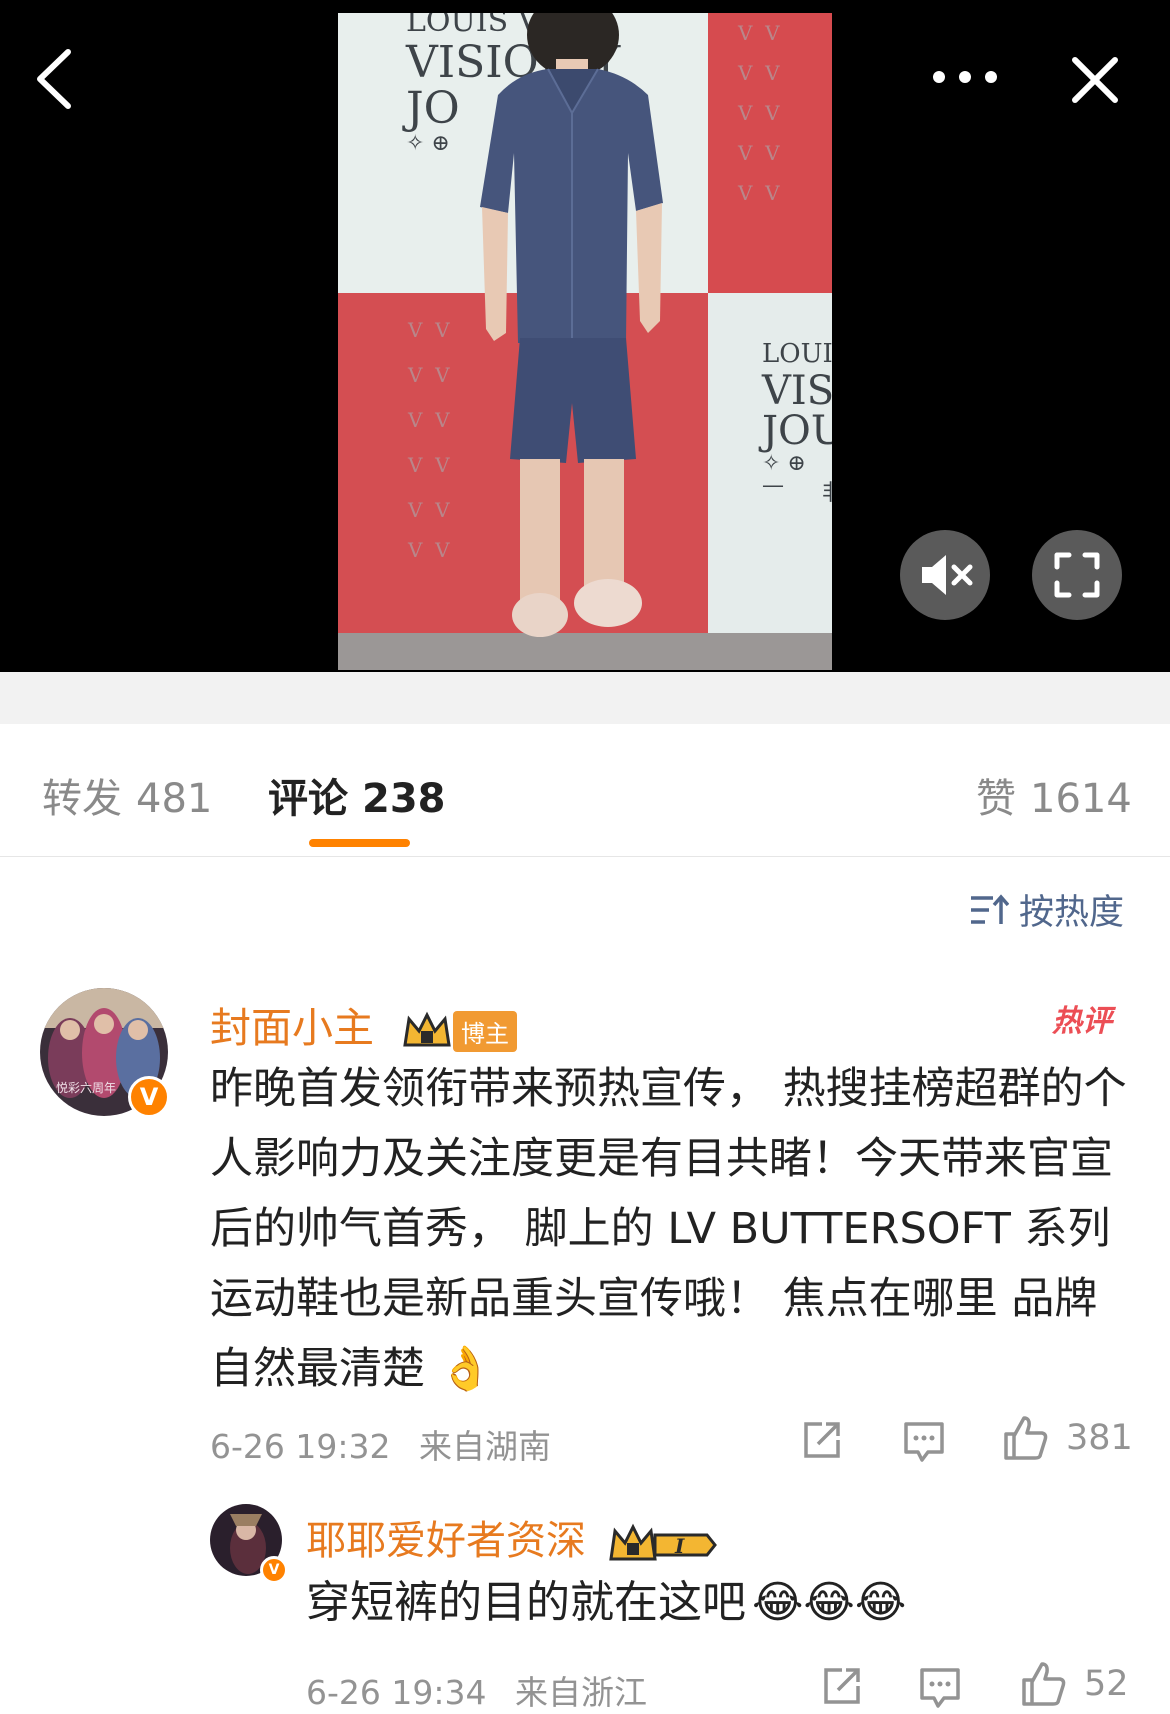  Describe the element at coordinates (357, 795) in the screenshot. I see `tab-comment: 评论 238` at that location.